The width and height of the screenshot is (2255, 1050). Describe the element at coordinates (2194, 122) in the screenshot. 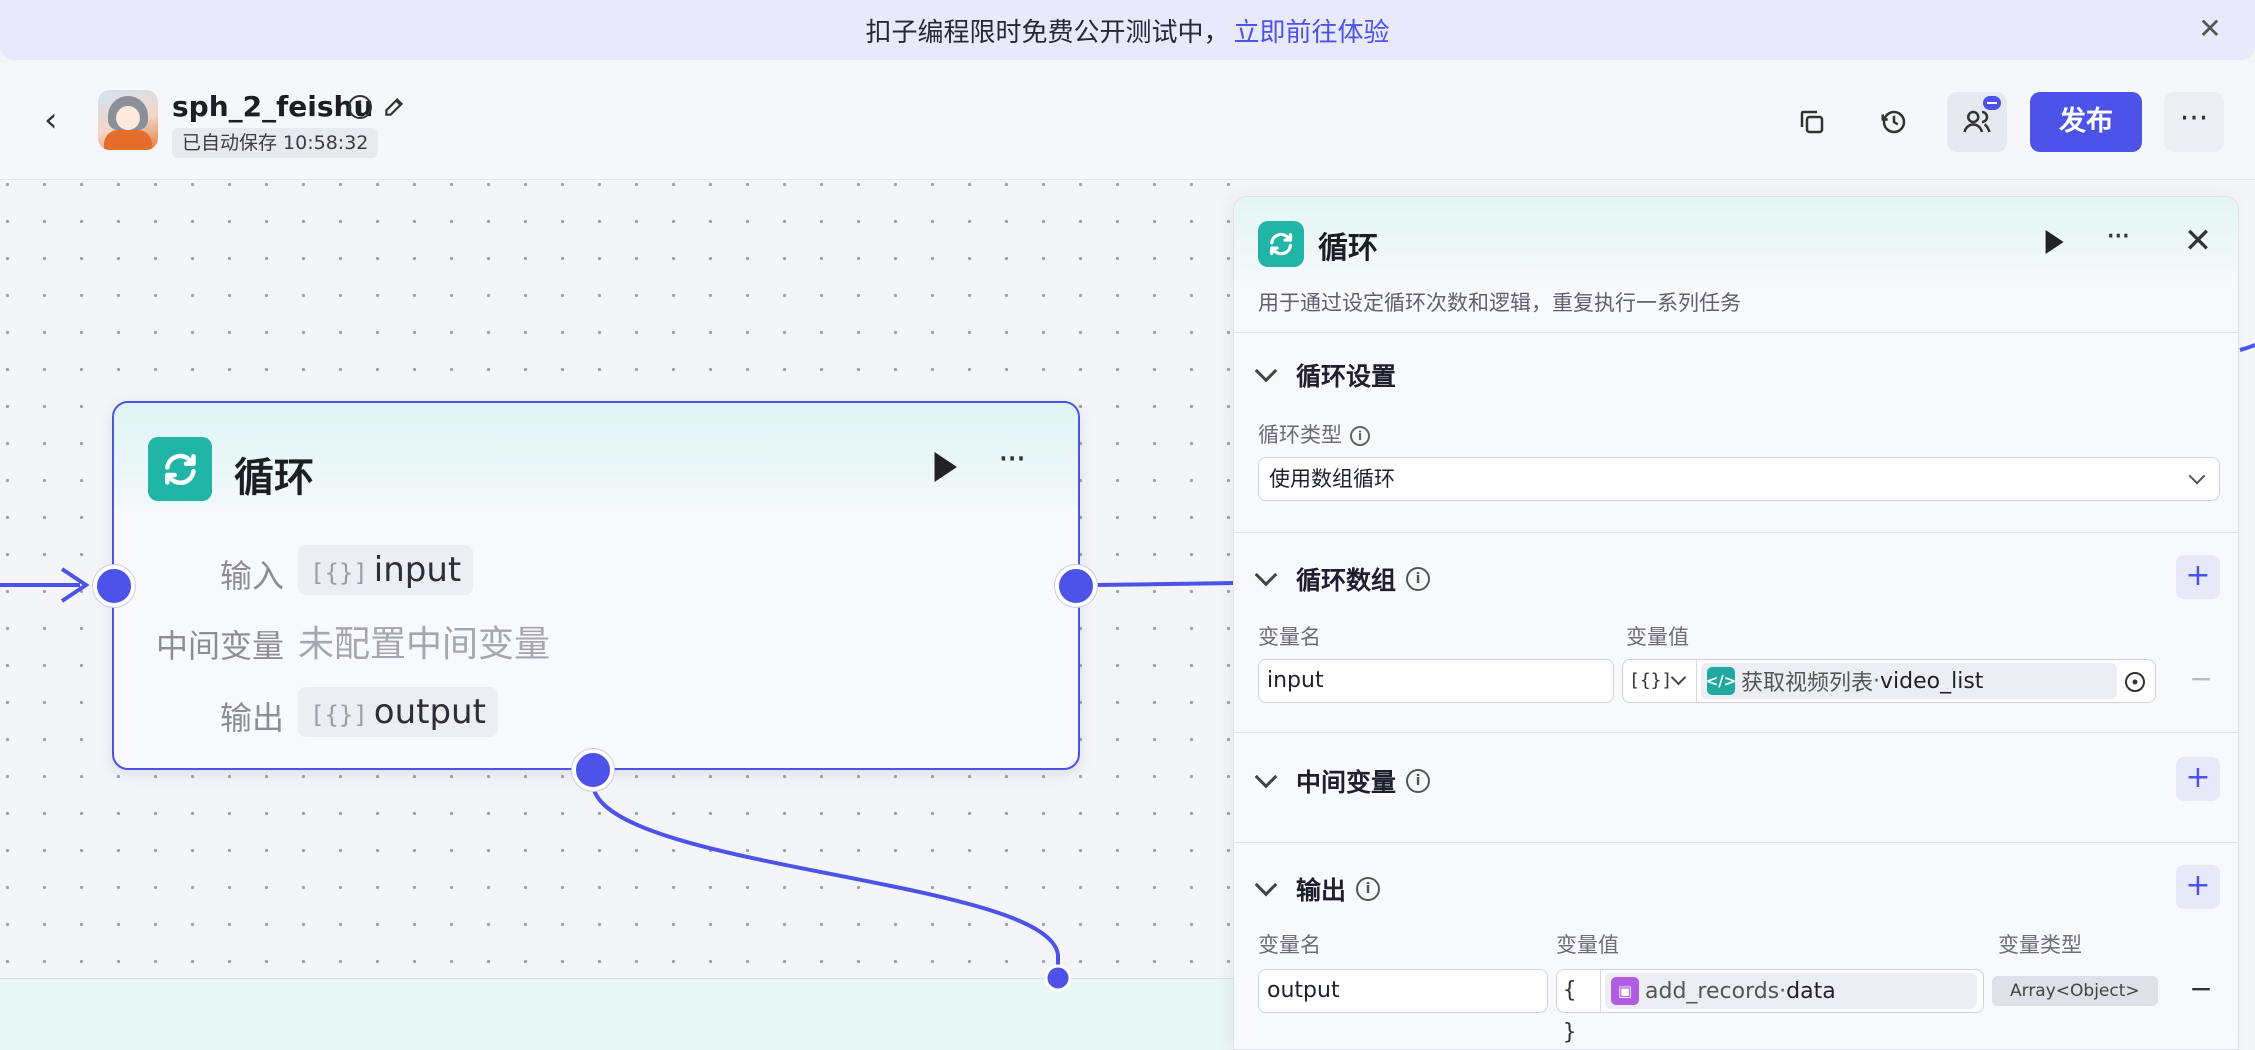

I see `more-menu-button: ···` at that location.